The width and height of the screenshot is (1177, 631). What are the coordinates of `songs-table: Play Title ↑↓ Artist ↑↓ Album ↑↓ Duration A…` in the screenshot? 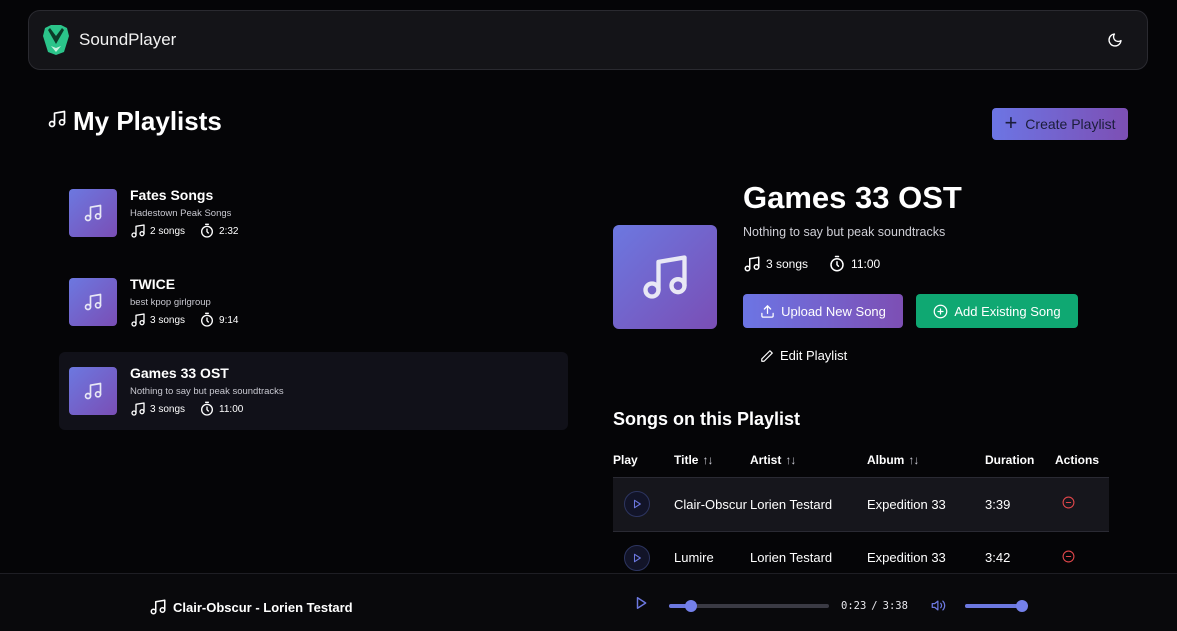 It's located at (861, 513).